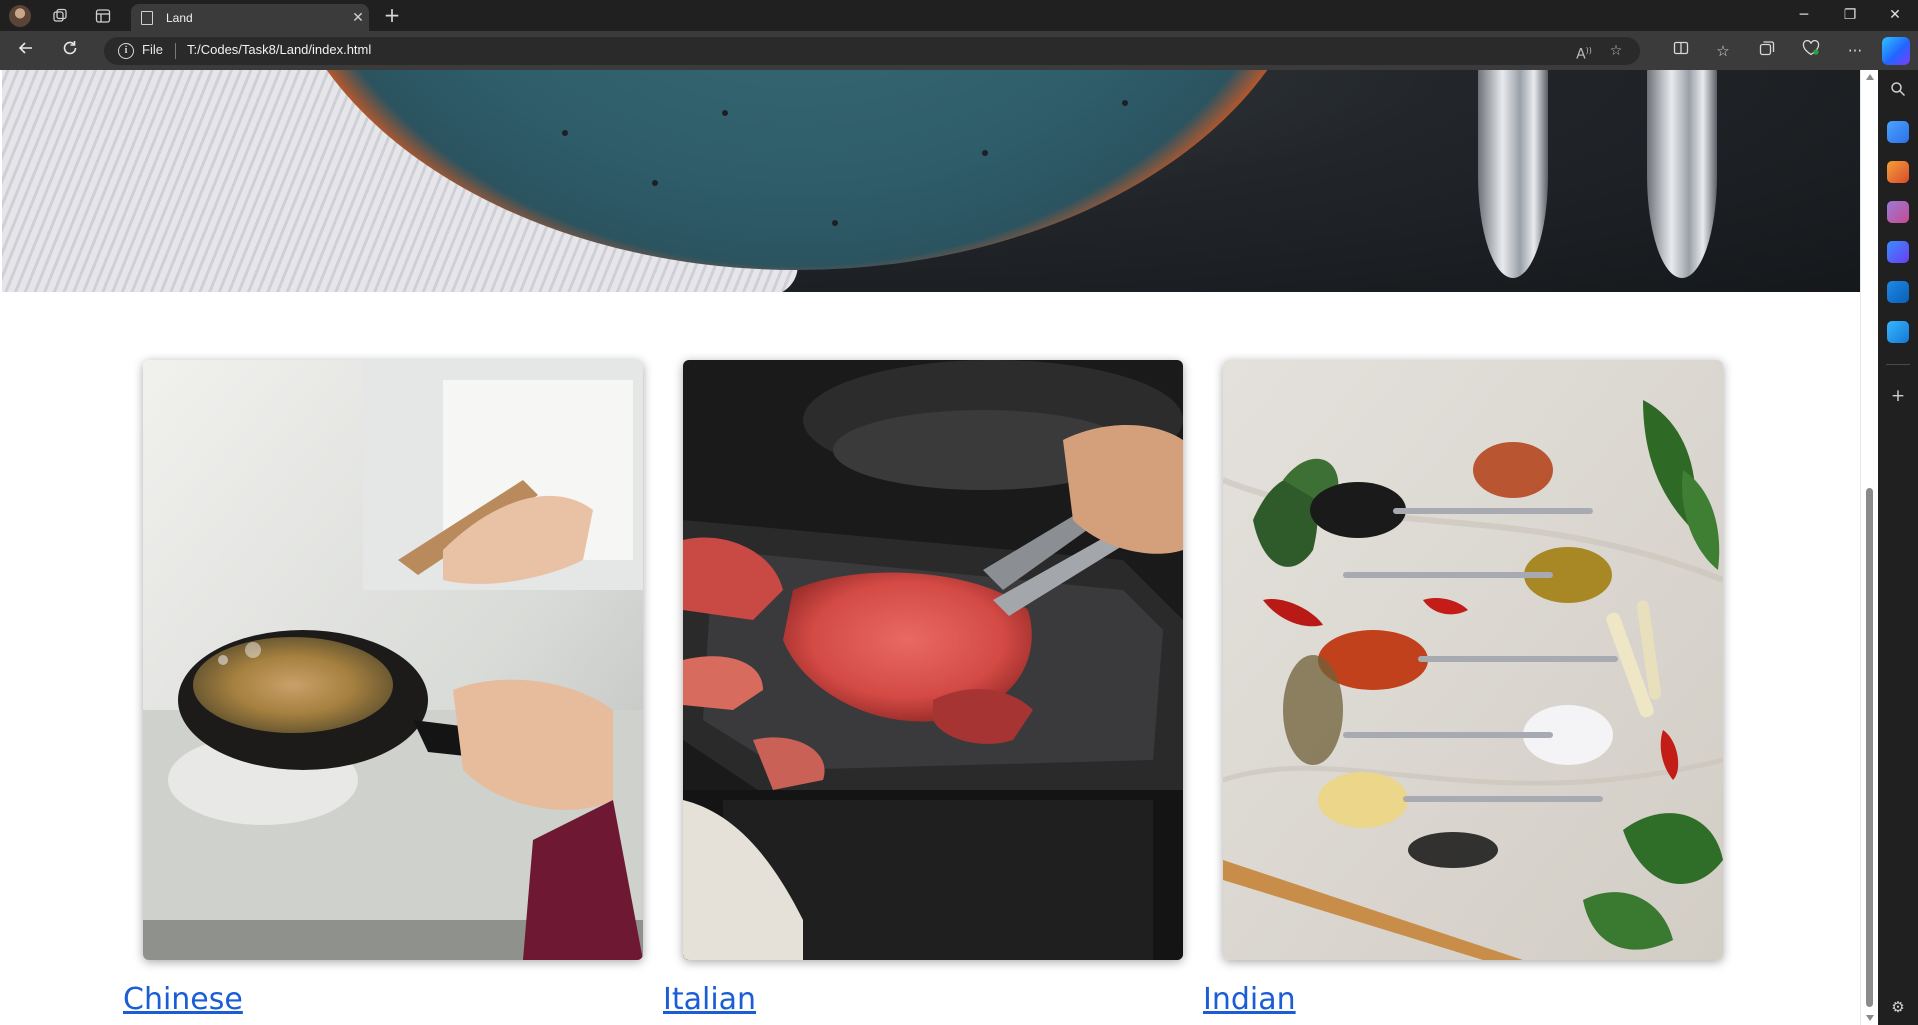 The image size is (1918, 1025). What do you see at coordinates (1898, 132) in the screenshot?
I see `shopping-tag-icon` at bounding box center [1898, 132].